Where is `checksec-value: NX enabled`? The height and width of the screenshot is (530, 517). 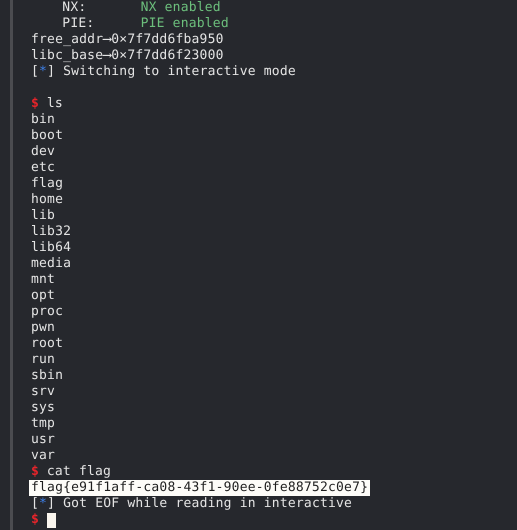
checksec-value: NX enabled is located at coordinates (180, 8).